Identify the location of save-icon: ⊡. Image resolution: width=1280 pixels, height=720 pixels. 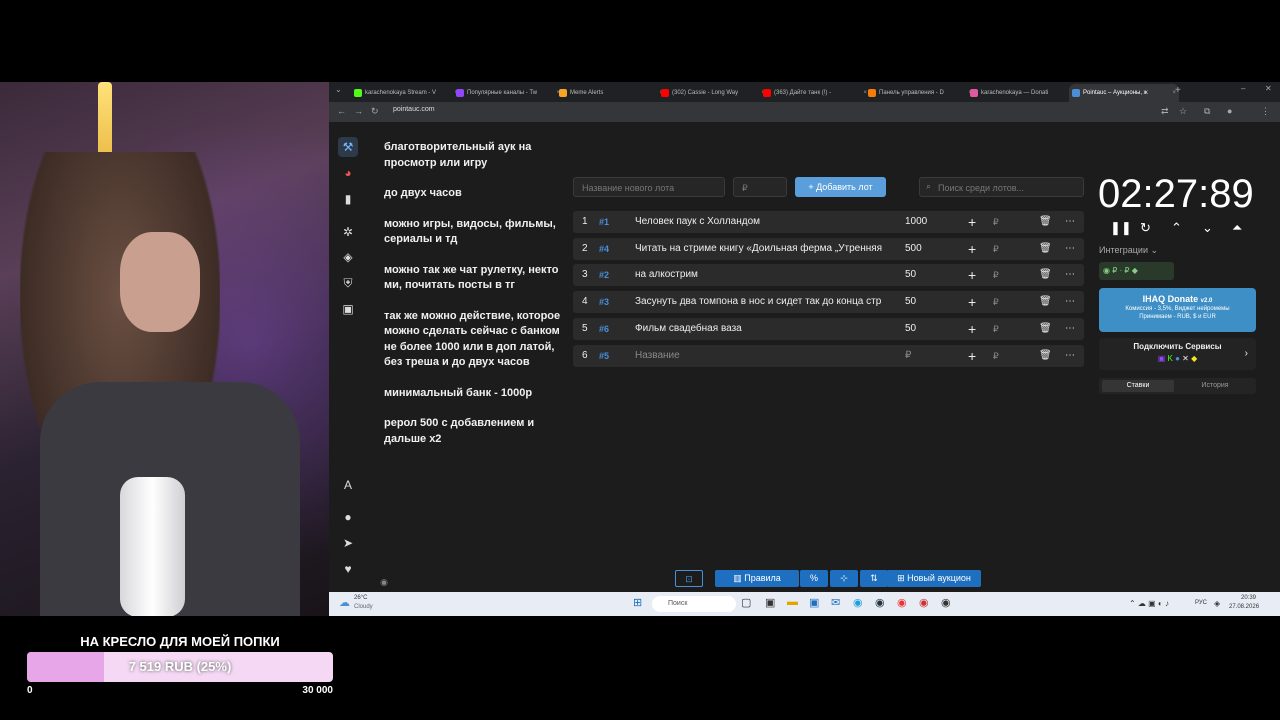
(689, 578).